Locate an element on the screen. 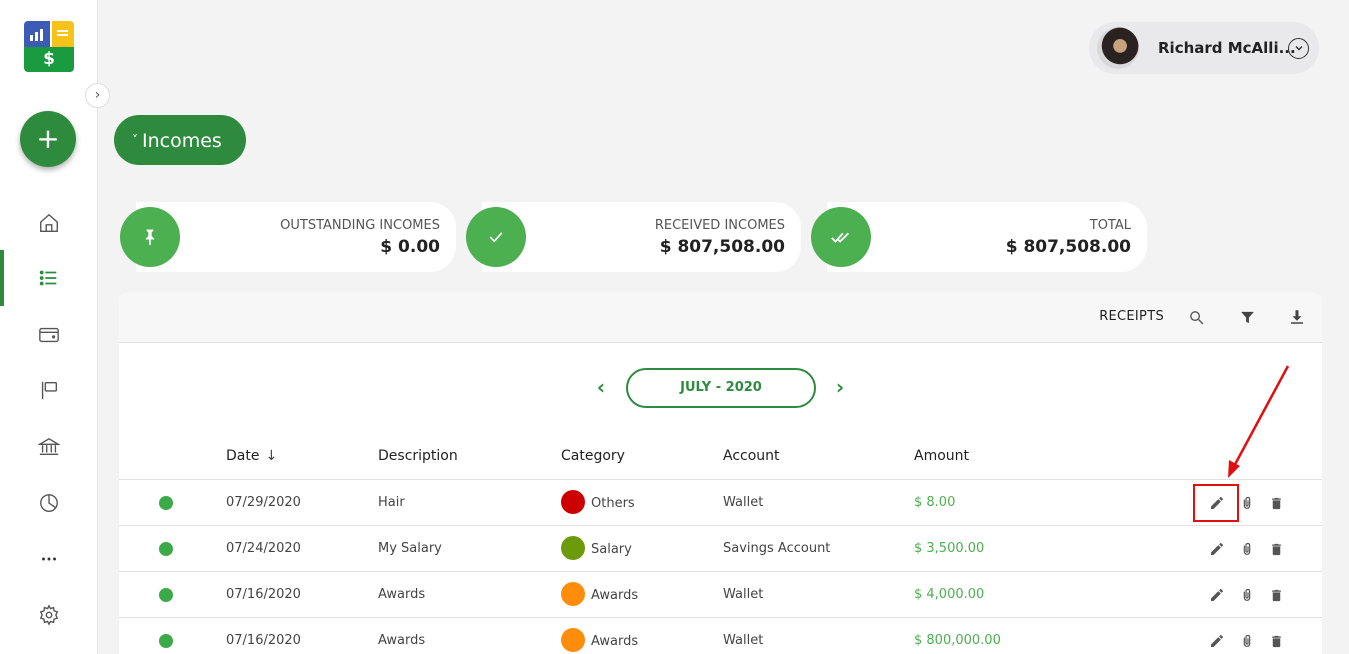 This screenshot has width=1349, height=654. table-row: 07/29/2020 Hair Others Wallet $ 8.00 is located at coordinates (720, 503).